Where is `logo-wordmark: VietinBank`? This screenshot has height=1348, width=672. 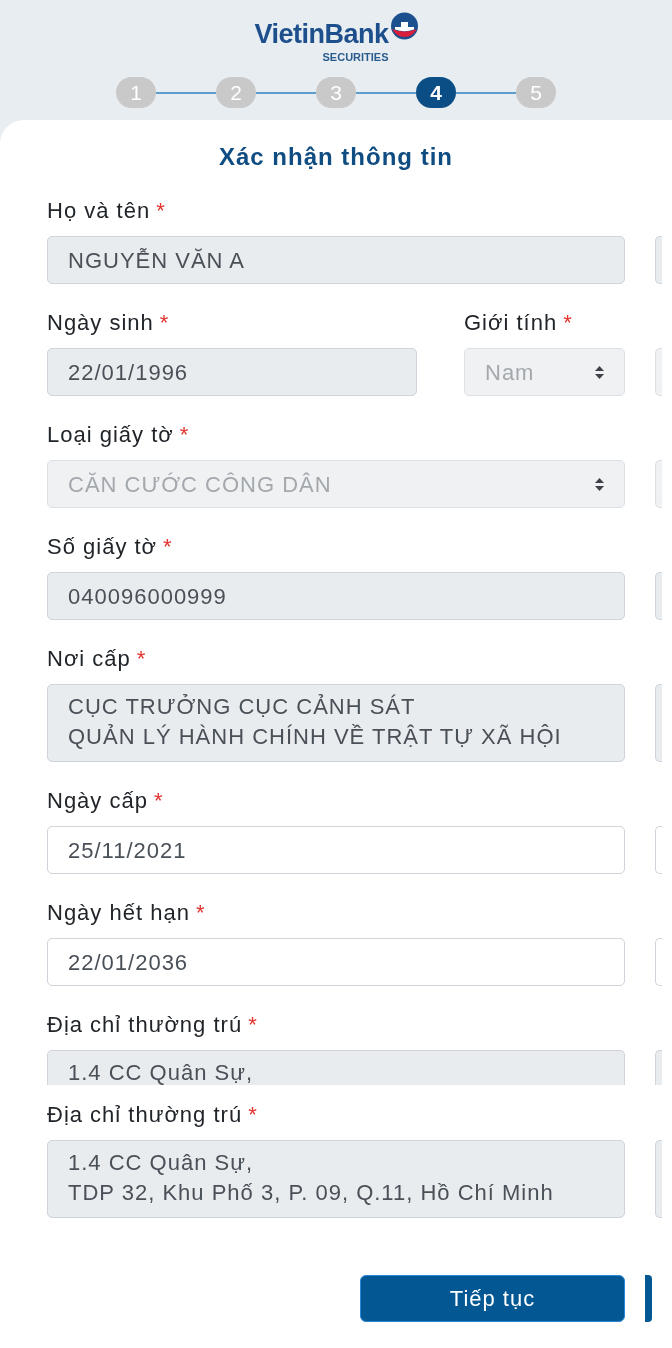
logo-wordmark: VietinBank is located at coordinates (321, 34).